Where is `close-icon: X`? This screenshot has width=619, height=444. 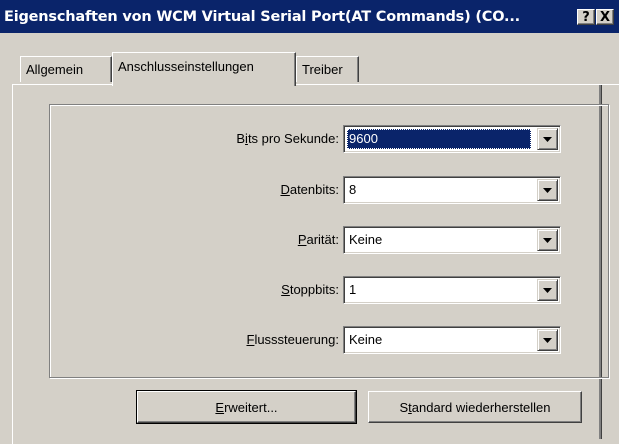
close-icon: X is located at coordinates (605, 17).